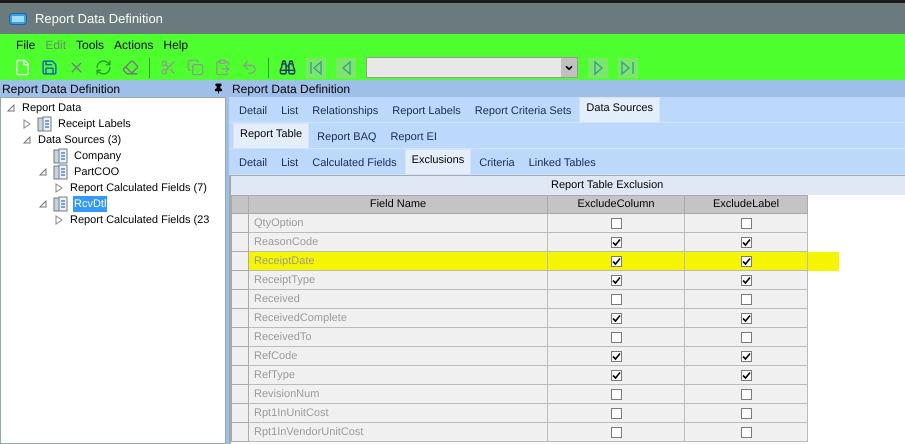 The width and height of the screenshot is (905, 444). I want to click on refresh-icon, so click(103, 67).